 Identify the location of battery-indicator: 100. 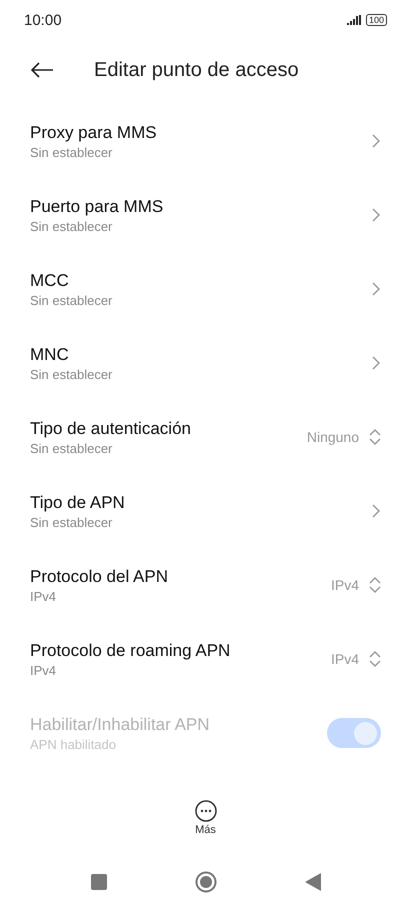
(376, 20).